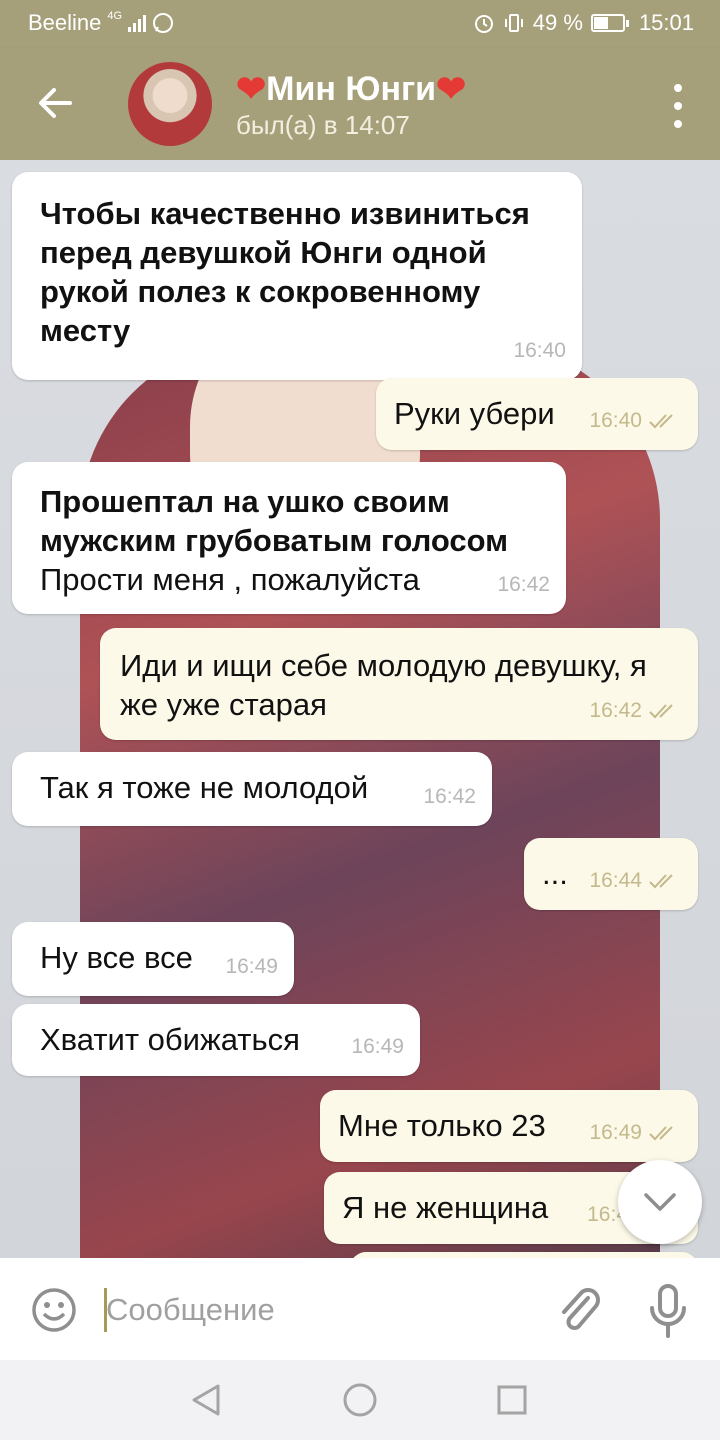 This screenshot has width=720, height=1440. Describe the element at coordinates (678, 106) in the screenshot. I see `more-vert-icon` at that location.